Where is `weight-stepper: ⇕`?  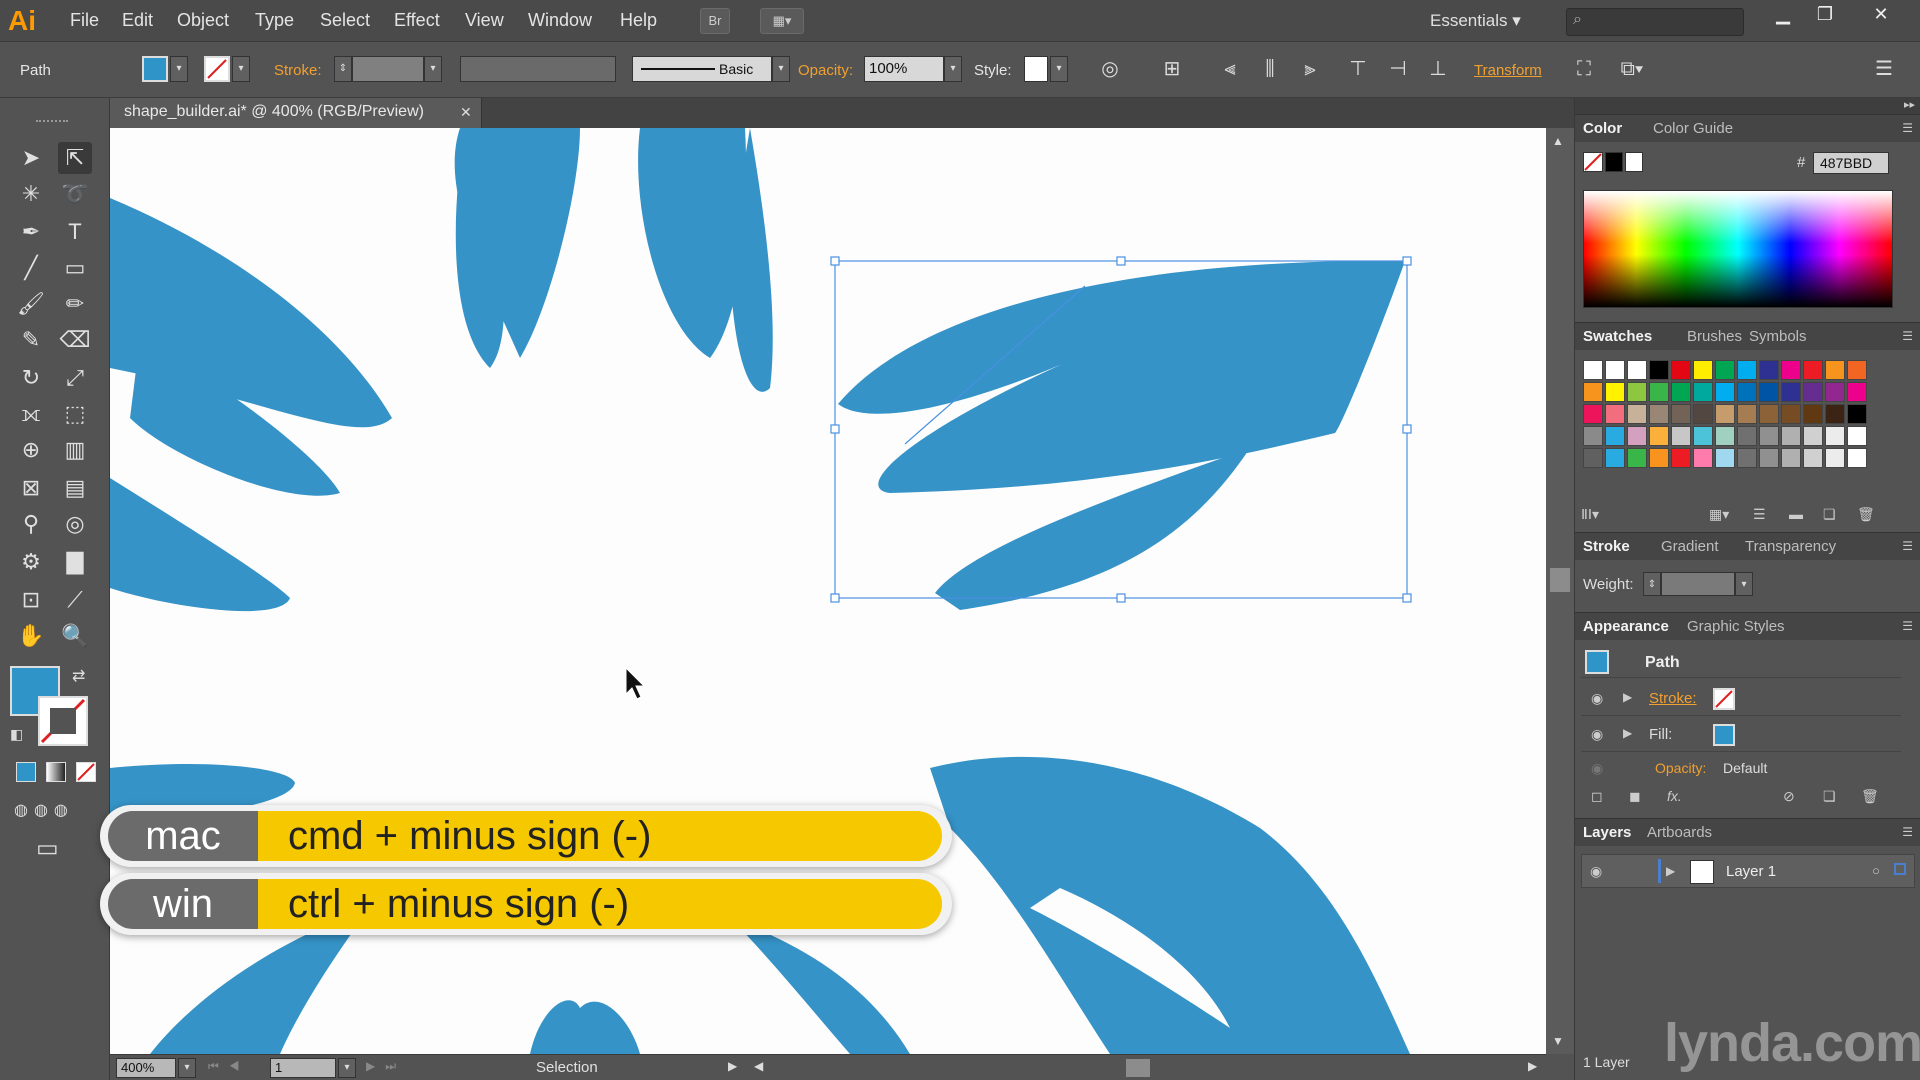 weight-stepper: ⇕ is located at coordinates (1652, 584).